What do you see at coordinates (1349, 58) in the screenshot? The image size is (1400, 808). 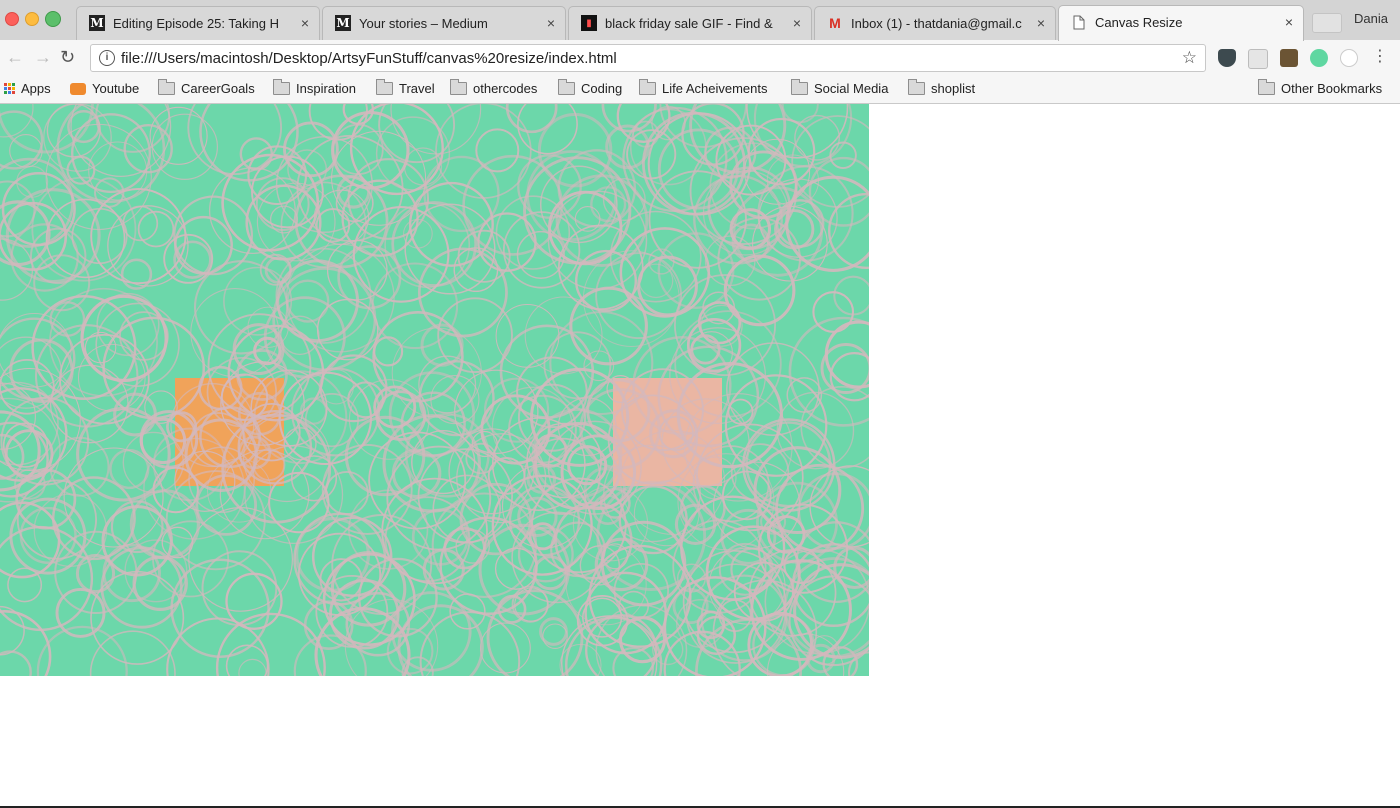 I see `ghost-extension-icon` at bounding box center [1349, 58].